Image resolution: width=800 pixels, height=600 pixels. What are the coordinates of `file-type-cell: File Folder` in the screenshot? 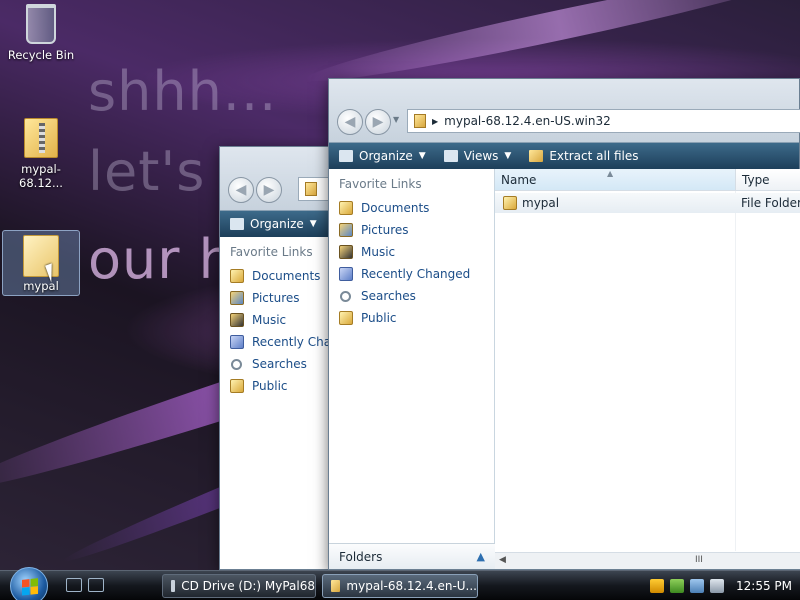 It's located at (770, 203).